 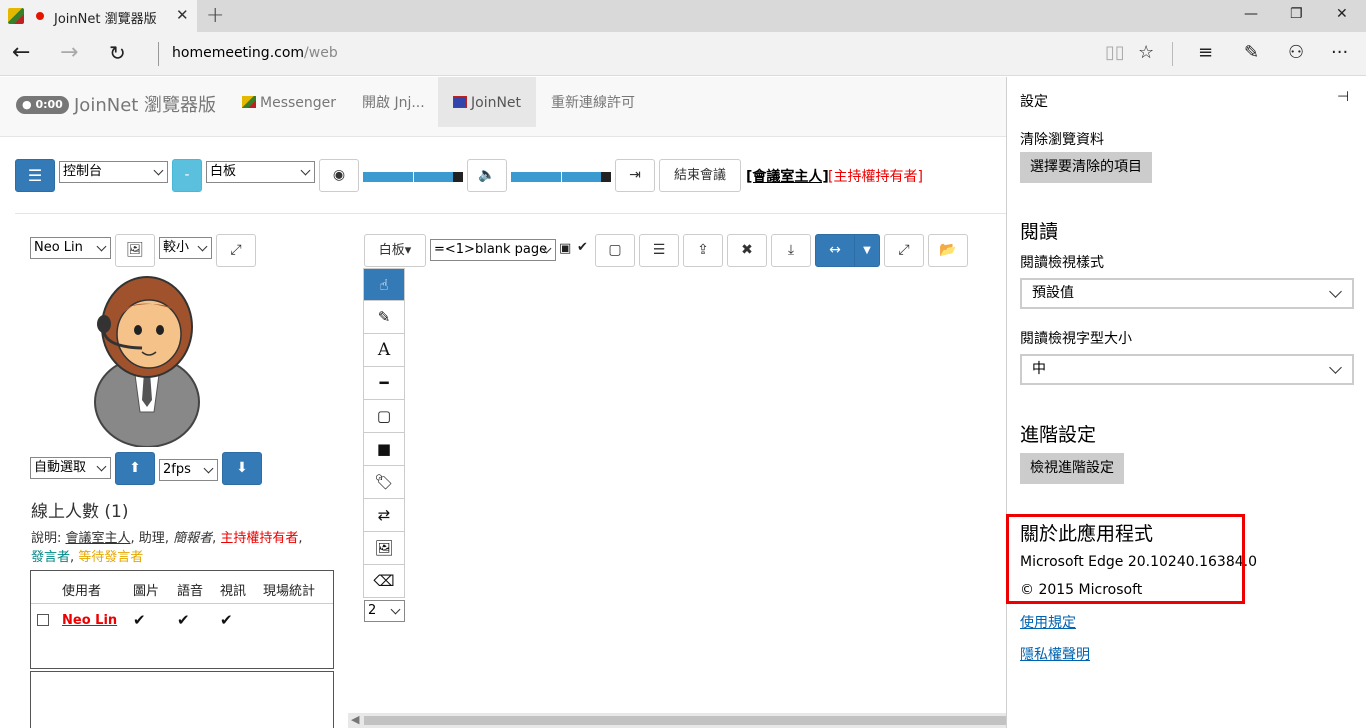 I want to click on pin-icon: ⊣, so click(x=1343, y=97).